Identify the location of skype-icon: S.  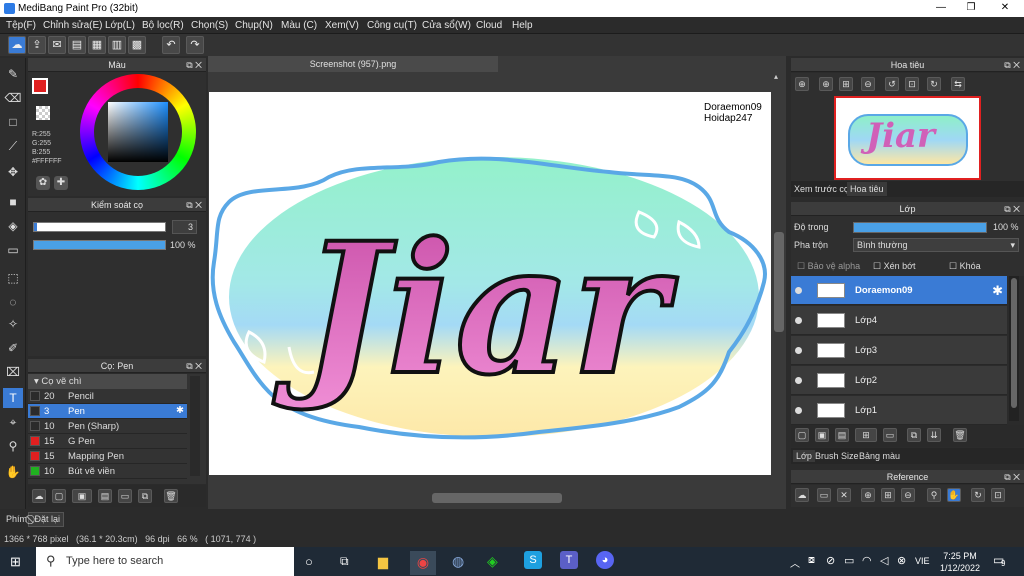
(533, 560).